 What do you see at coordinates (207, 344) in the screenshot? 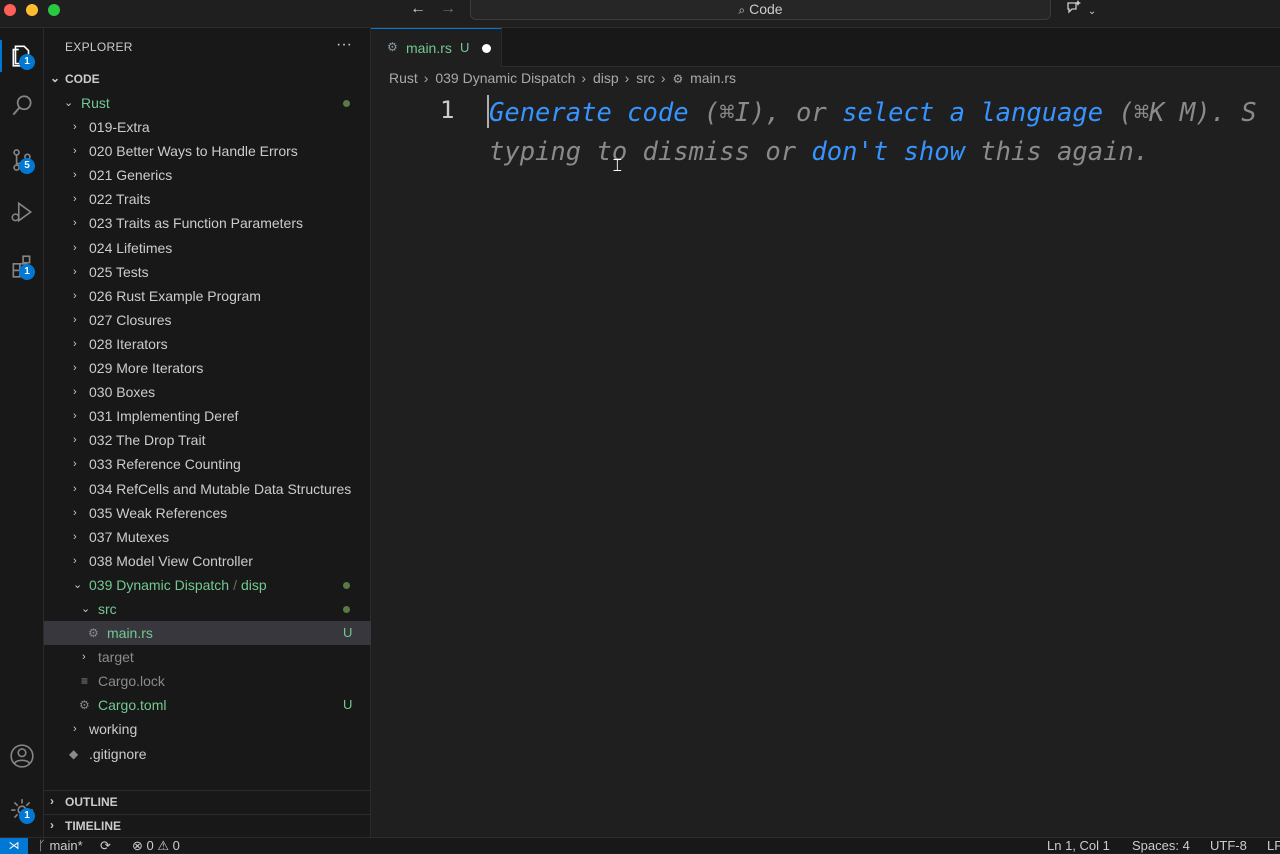
I see `tree-folder: › 028 Iterators` at bounding box center [207, 344].